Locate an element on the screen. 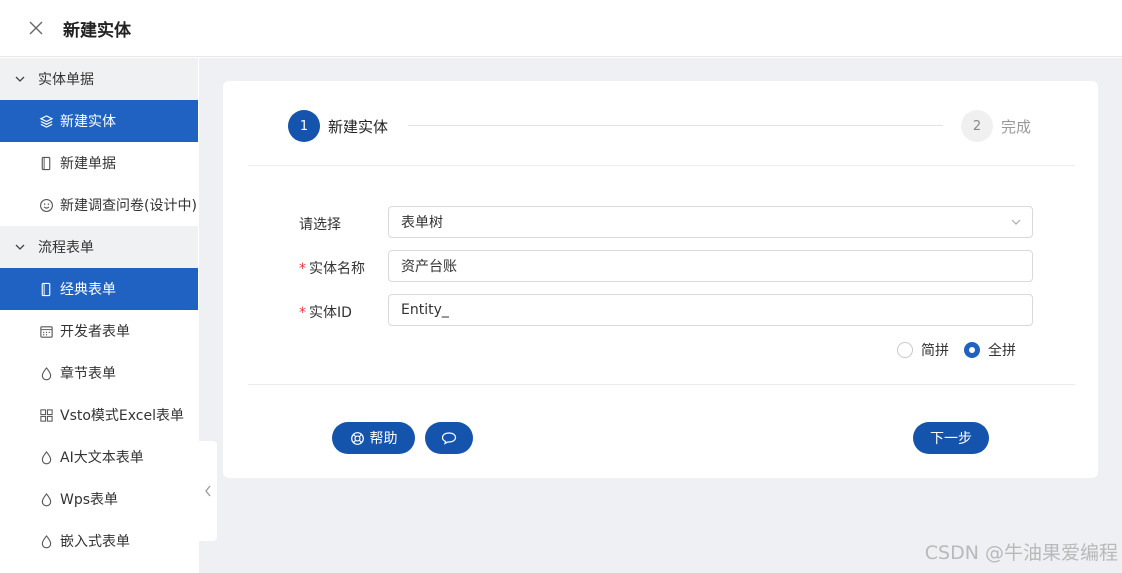  sidebar-item-label: 经典表单 is located at coordinates (88, 290).